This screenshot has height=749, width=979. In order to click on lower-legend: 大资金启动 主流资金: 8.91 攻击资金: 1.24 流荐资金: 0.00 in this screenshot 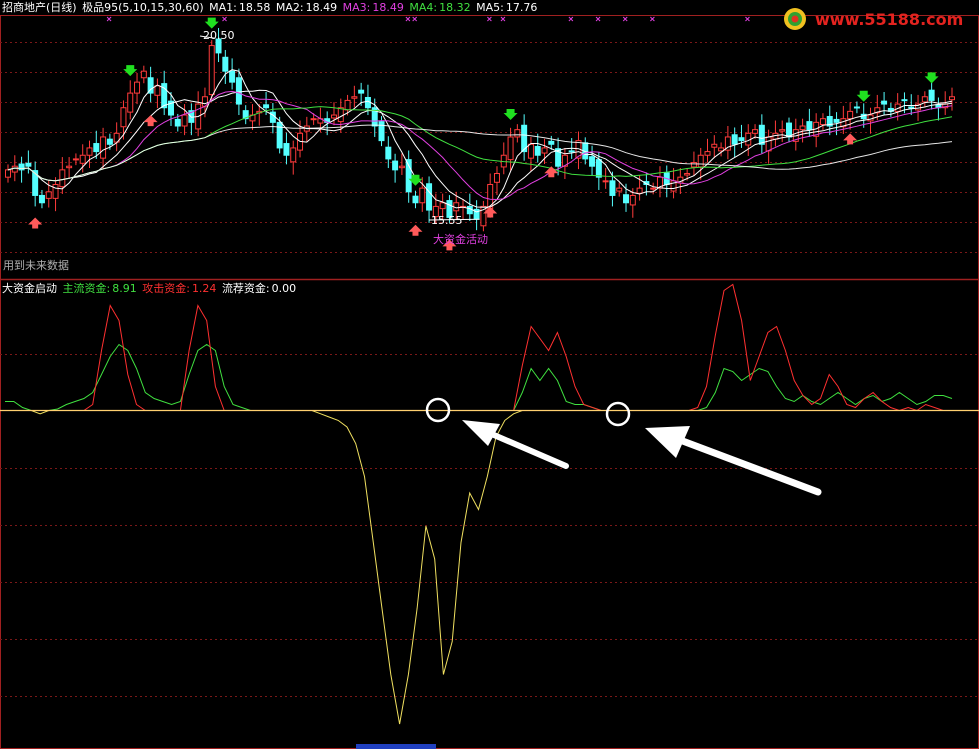, I will do `click(150, 289)`.